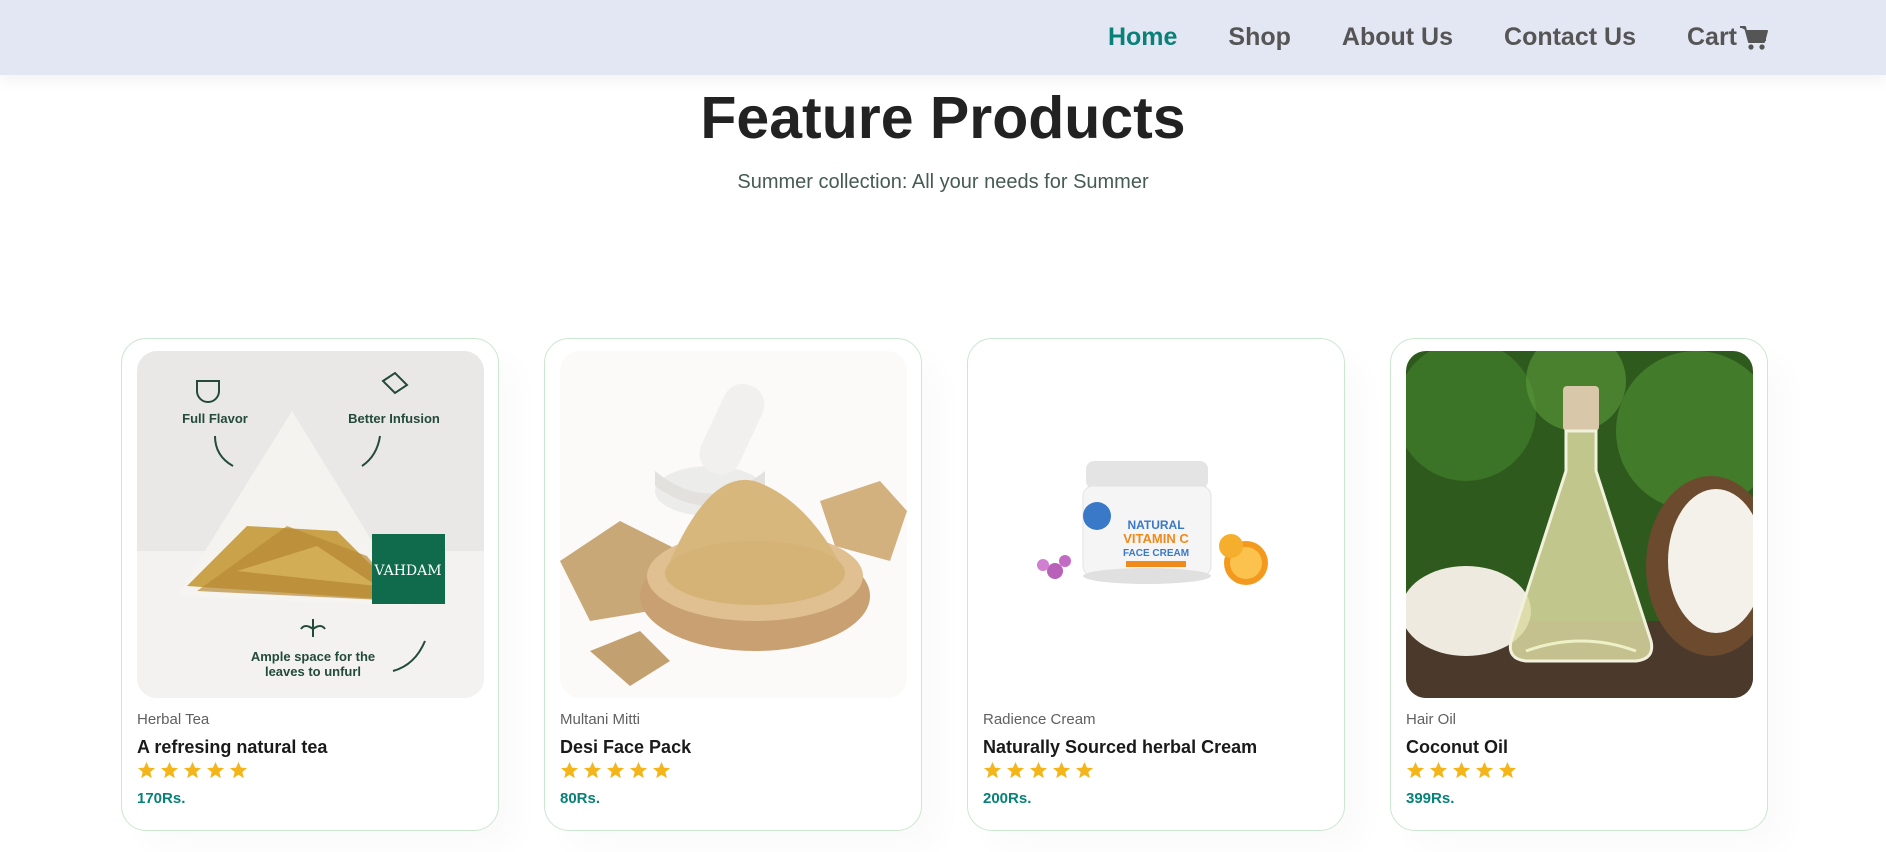 The width and height of the screenshot is (1886, 852). Describe the element at coordinates (1431, 719) in the screenshot. I see `product-brand: Hair Oil` at that location.